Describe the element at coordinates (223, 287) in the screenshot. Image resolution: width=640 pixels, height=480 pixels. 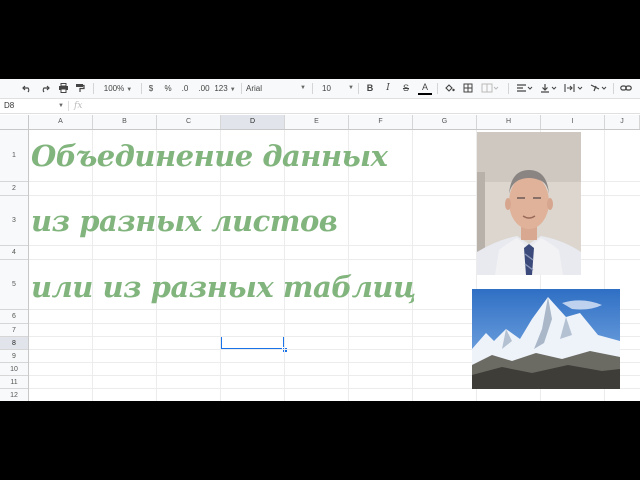
I see `title-line-3: или из разных таблиц` at that location.